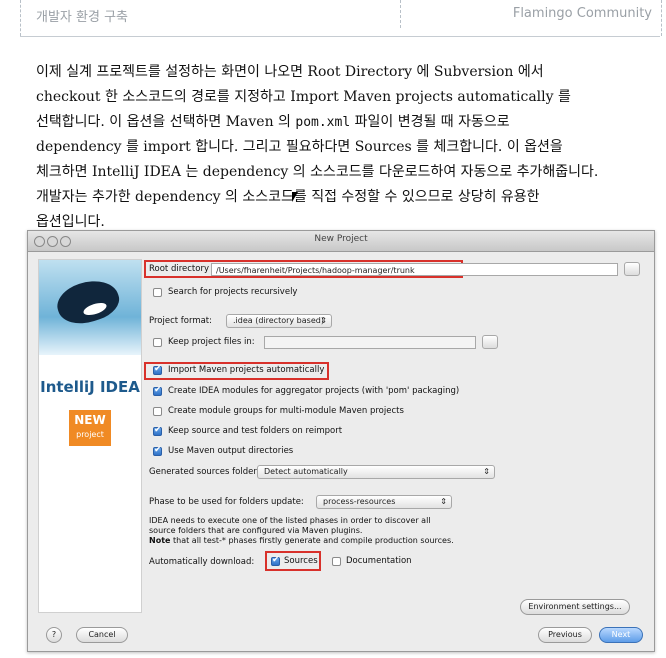 This screenshot has height=658, width=666. What do you see at coordinates (181, 321) in the screenshot?
I see `project-format-label: Project format:` at bounding box center [181, 321].